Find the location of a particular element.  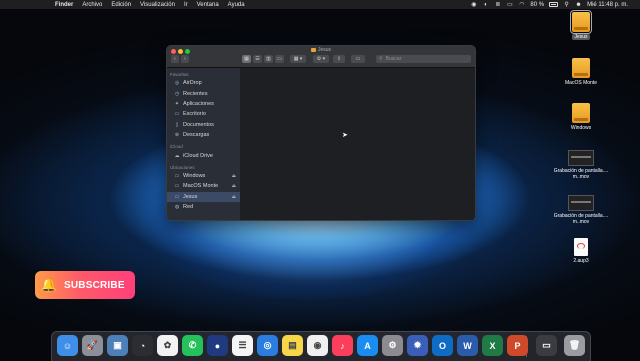

activity-monitor-icon: ◔ is located at coordinates (142, 345).